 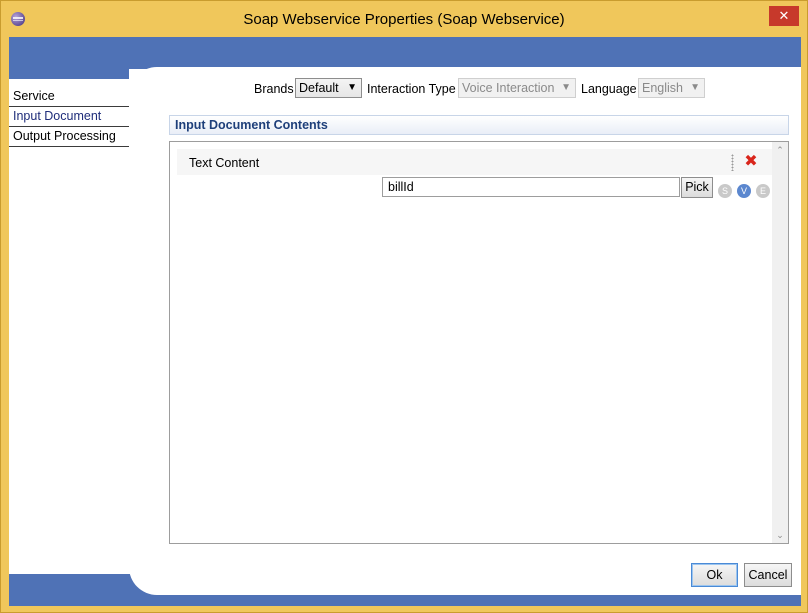 I want to click on pick-button: Pick, so click(x=697, y=187).